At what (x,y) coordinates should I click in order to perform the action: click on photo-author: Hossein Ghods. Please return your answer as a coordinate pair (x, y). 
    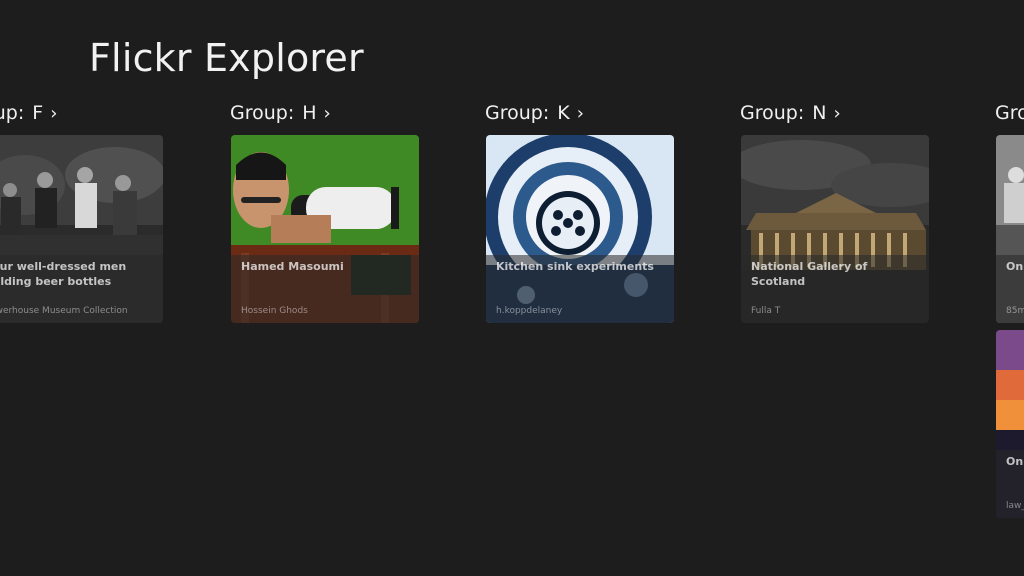
    Looking at the image, I should click on (274, 311).